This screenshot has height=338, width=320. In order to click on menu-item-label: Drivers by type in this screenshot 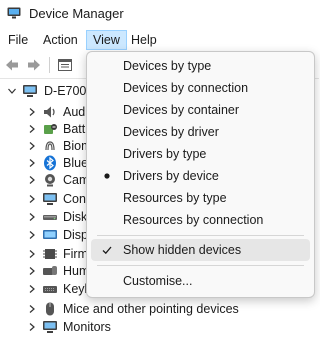, I will do `click(165, 154)`.